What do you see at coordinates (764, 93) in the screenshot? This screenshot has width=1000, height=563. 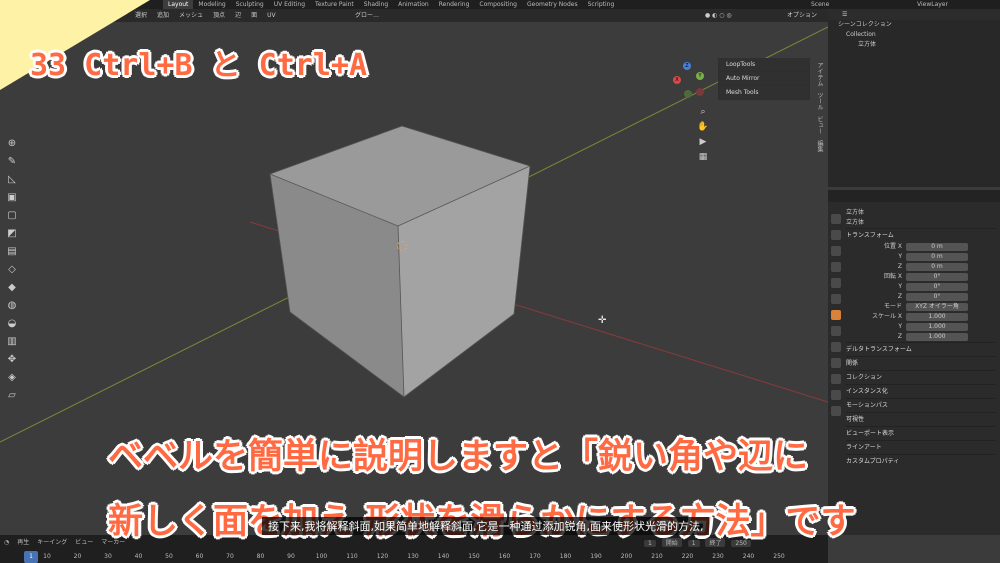 I see `panel-mesh-tools: Mesh Tools` at bounding box center [764, 93].